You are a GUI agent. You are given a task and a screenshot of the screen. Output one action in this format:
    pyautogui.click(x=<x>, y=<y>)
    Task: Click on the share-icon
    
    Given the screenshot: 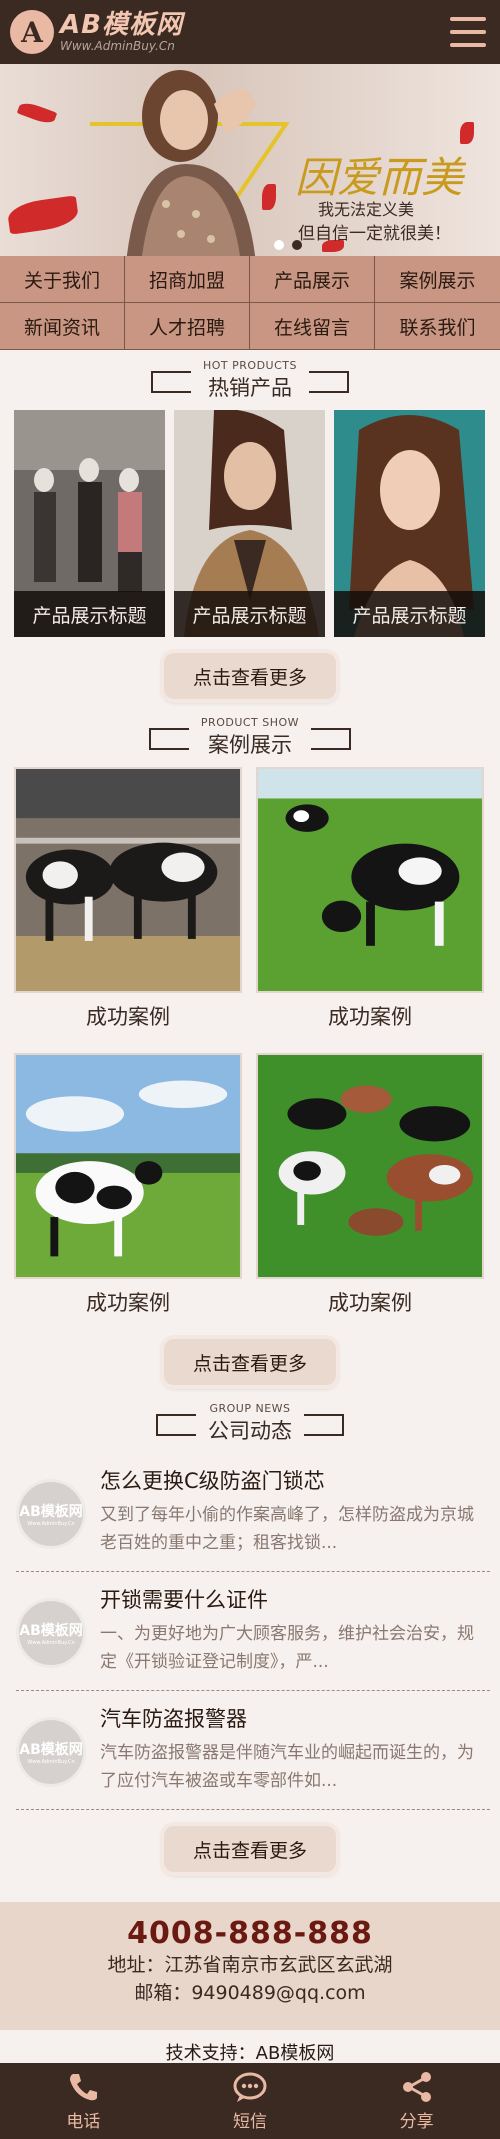 What is the action you would take?
    pyautogui.click(x=416, y=2086)
    